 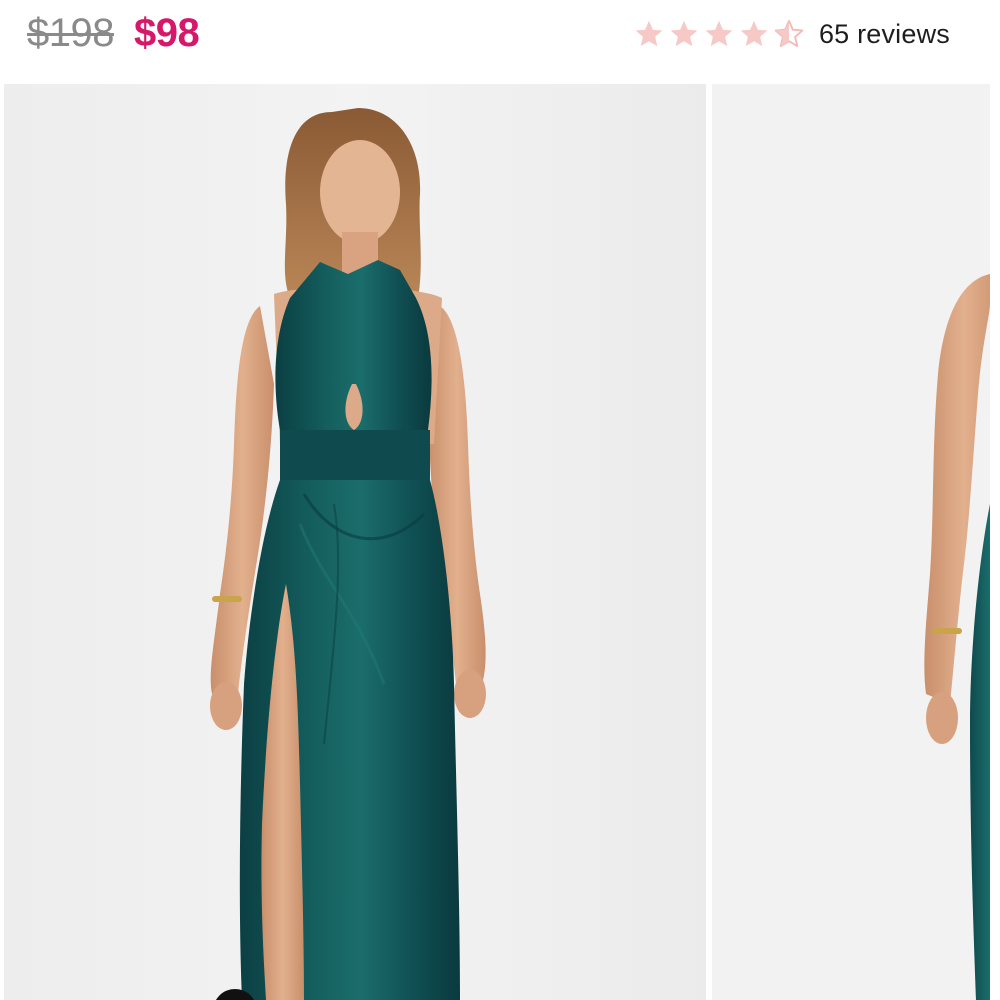 What do you see at coordinates (884, 34) in the screenshot?
I see `reviews-link: 65 reviews` at bounding box center [884, 34].